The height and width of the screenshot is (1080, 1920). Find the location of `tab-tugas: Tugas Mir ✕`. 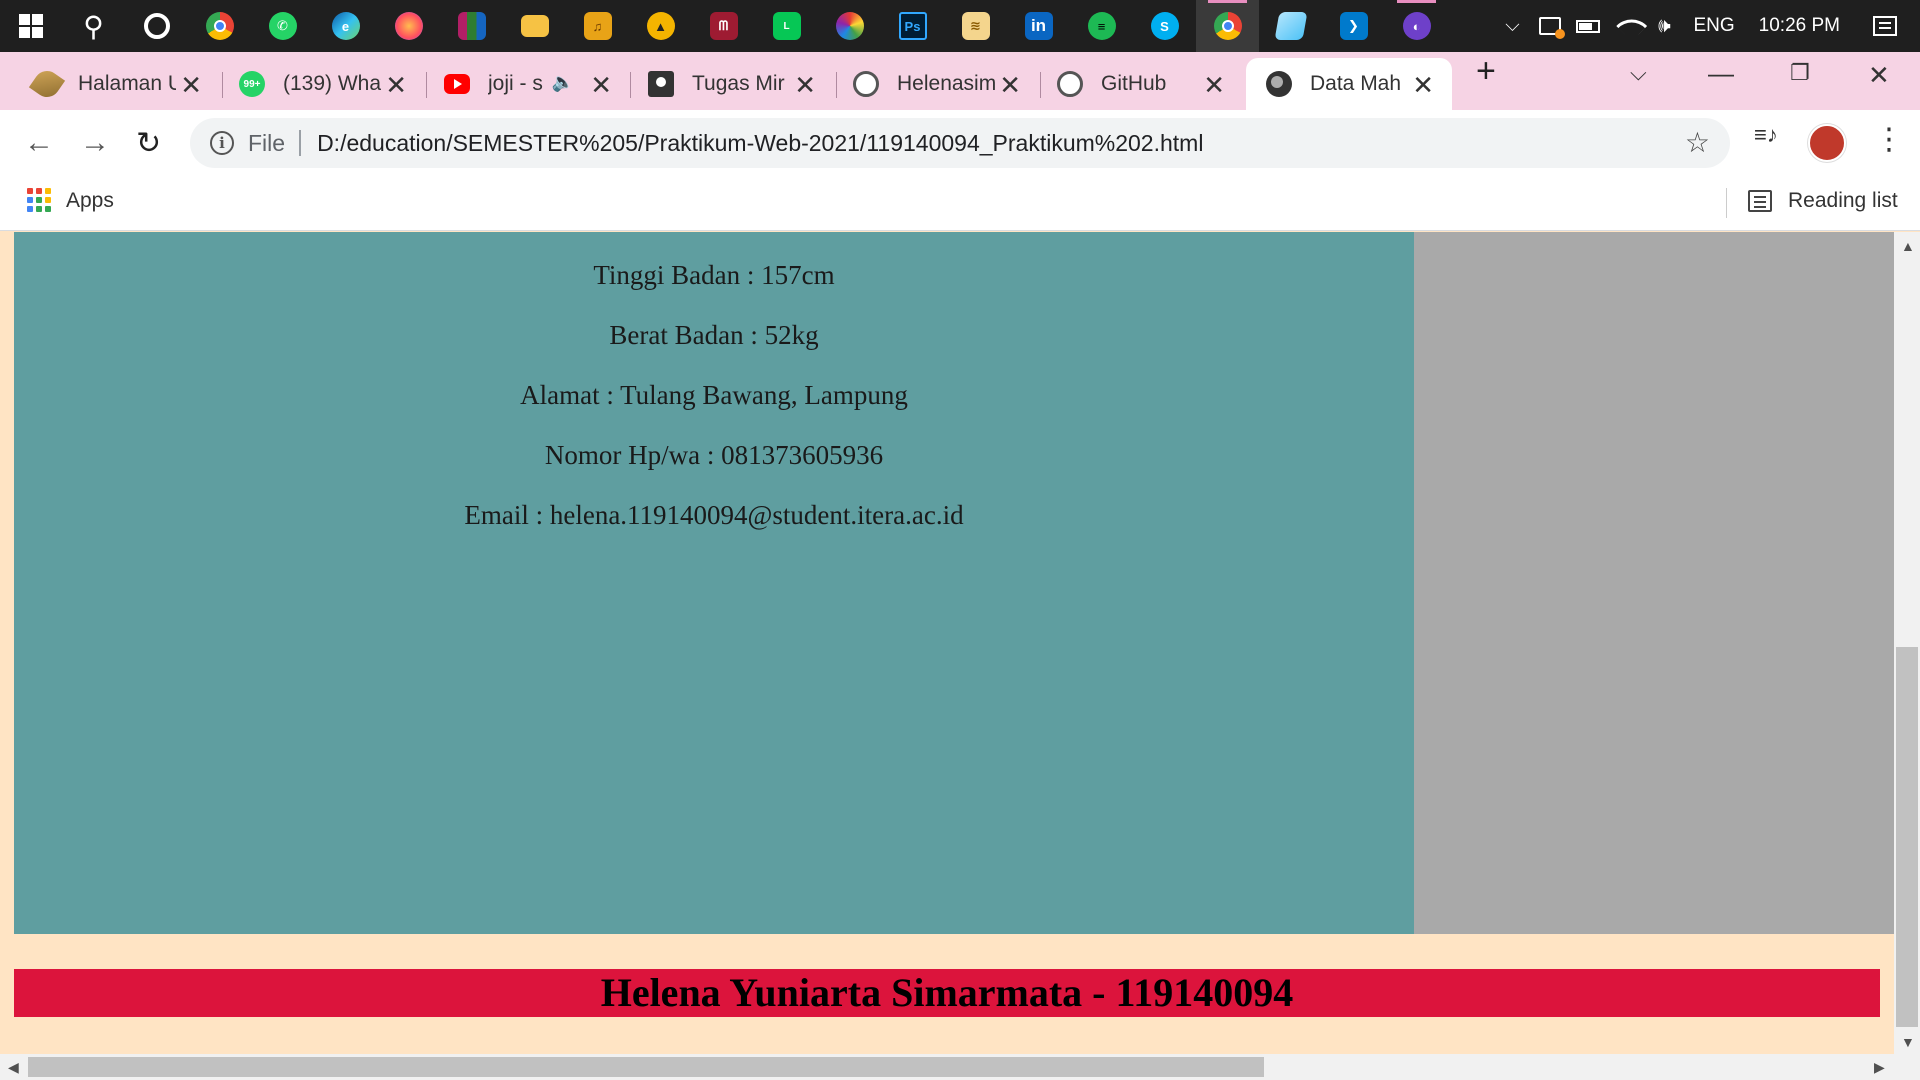

tab-tugas: Tugas Mir ✕ is located at coordinates (724, 84).